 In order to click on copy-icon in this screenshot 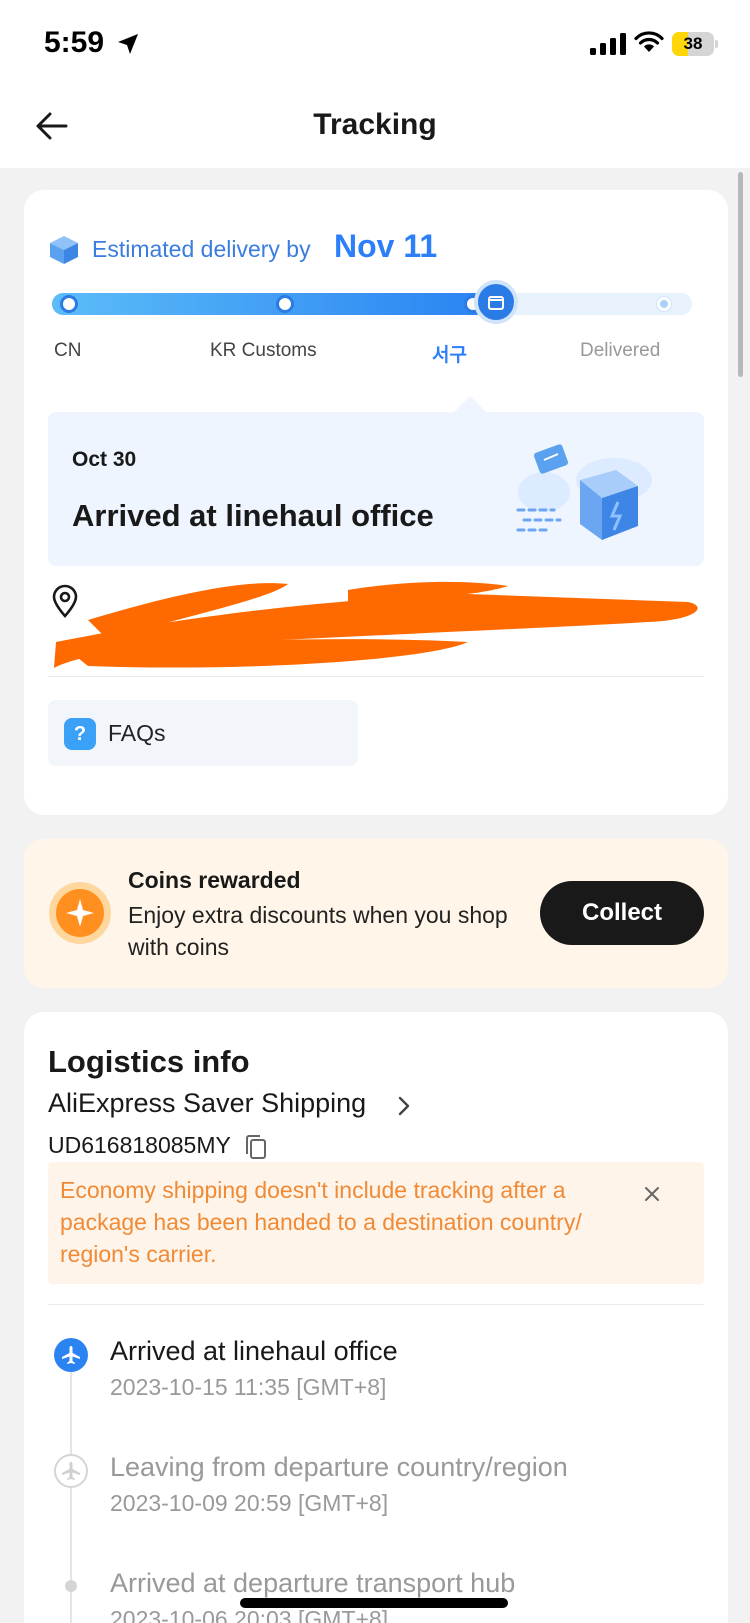, I will do `click(256, 1147)`.